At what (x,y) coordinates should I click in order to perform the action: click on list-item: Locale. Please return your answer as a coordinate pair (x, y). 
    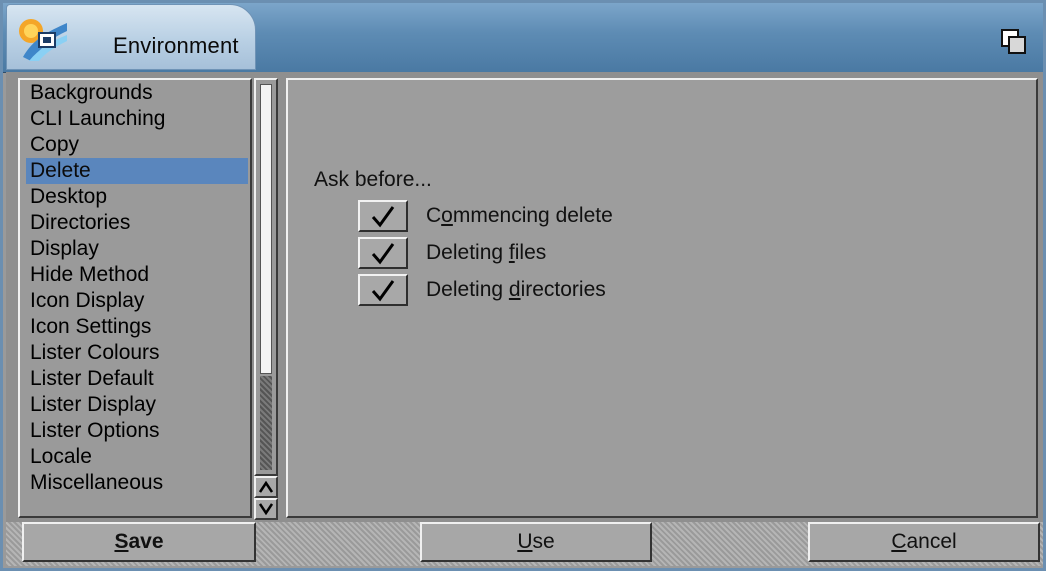
    Looking at the image, I should click on (137, 457).